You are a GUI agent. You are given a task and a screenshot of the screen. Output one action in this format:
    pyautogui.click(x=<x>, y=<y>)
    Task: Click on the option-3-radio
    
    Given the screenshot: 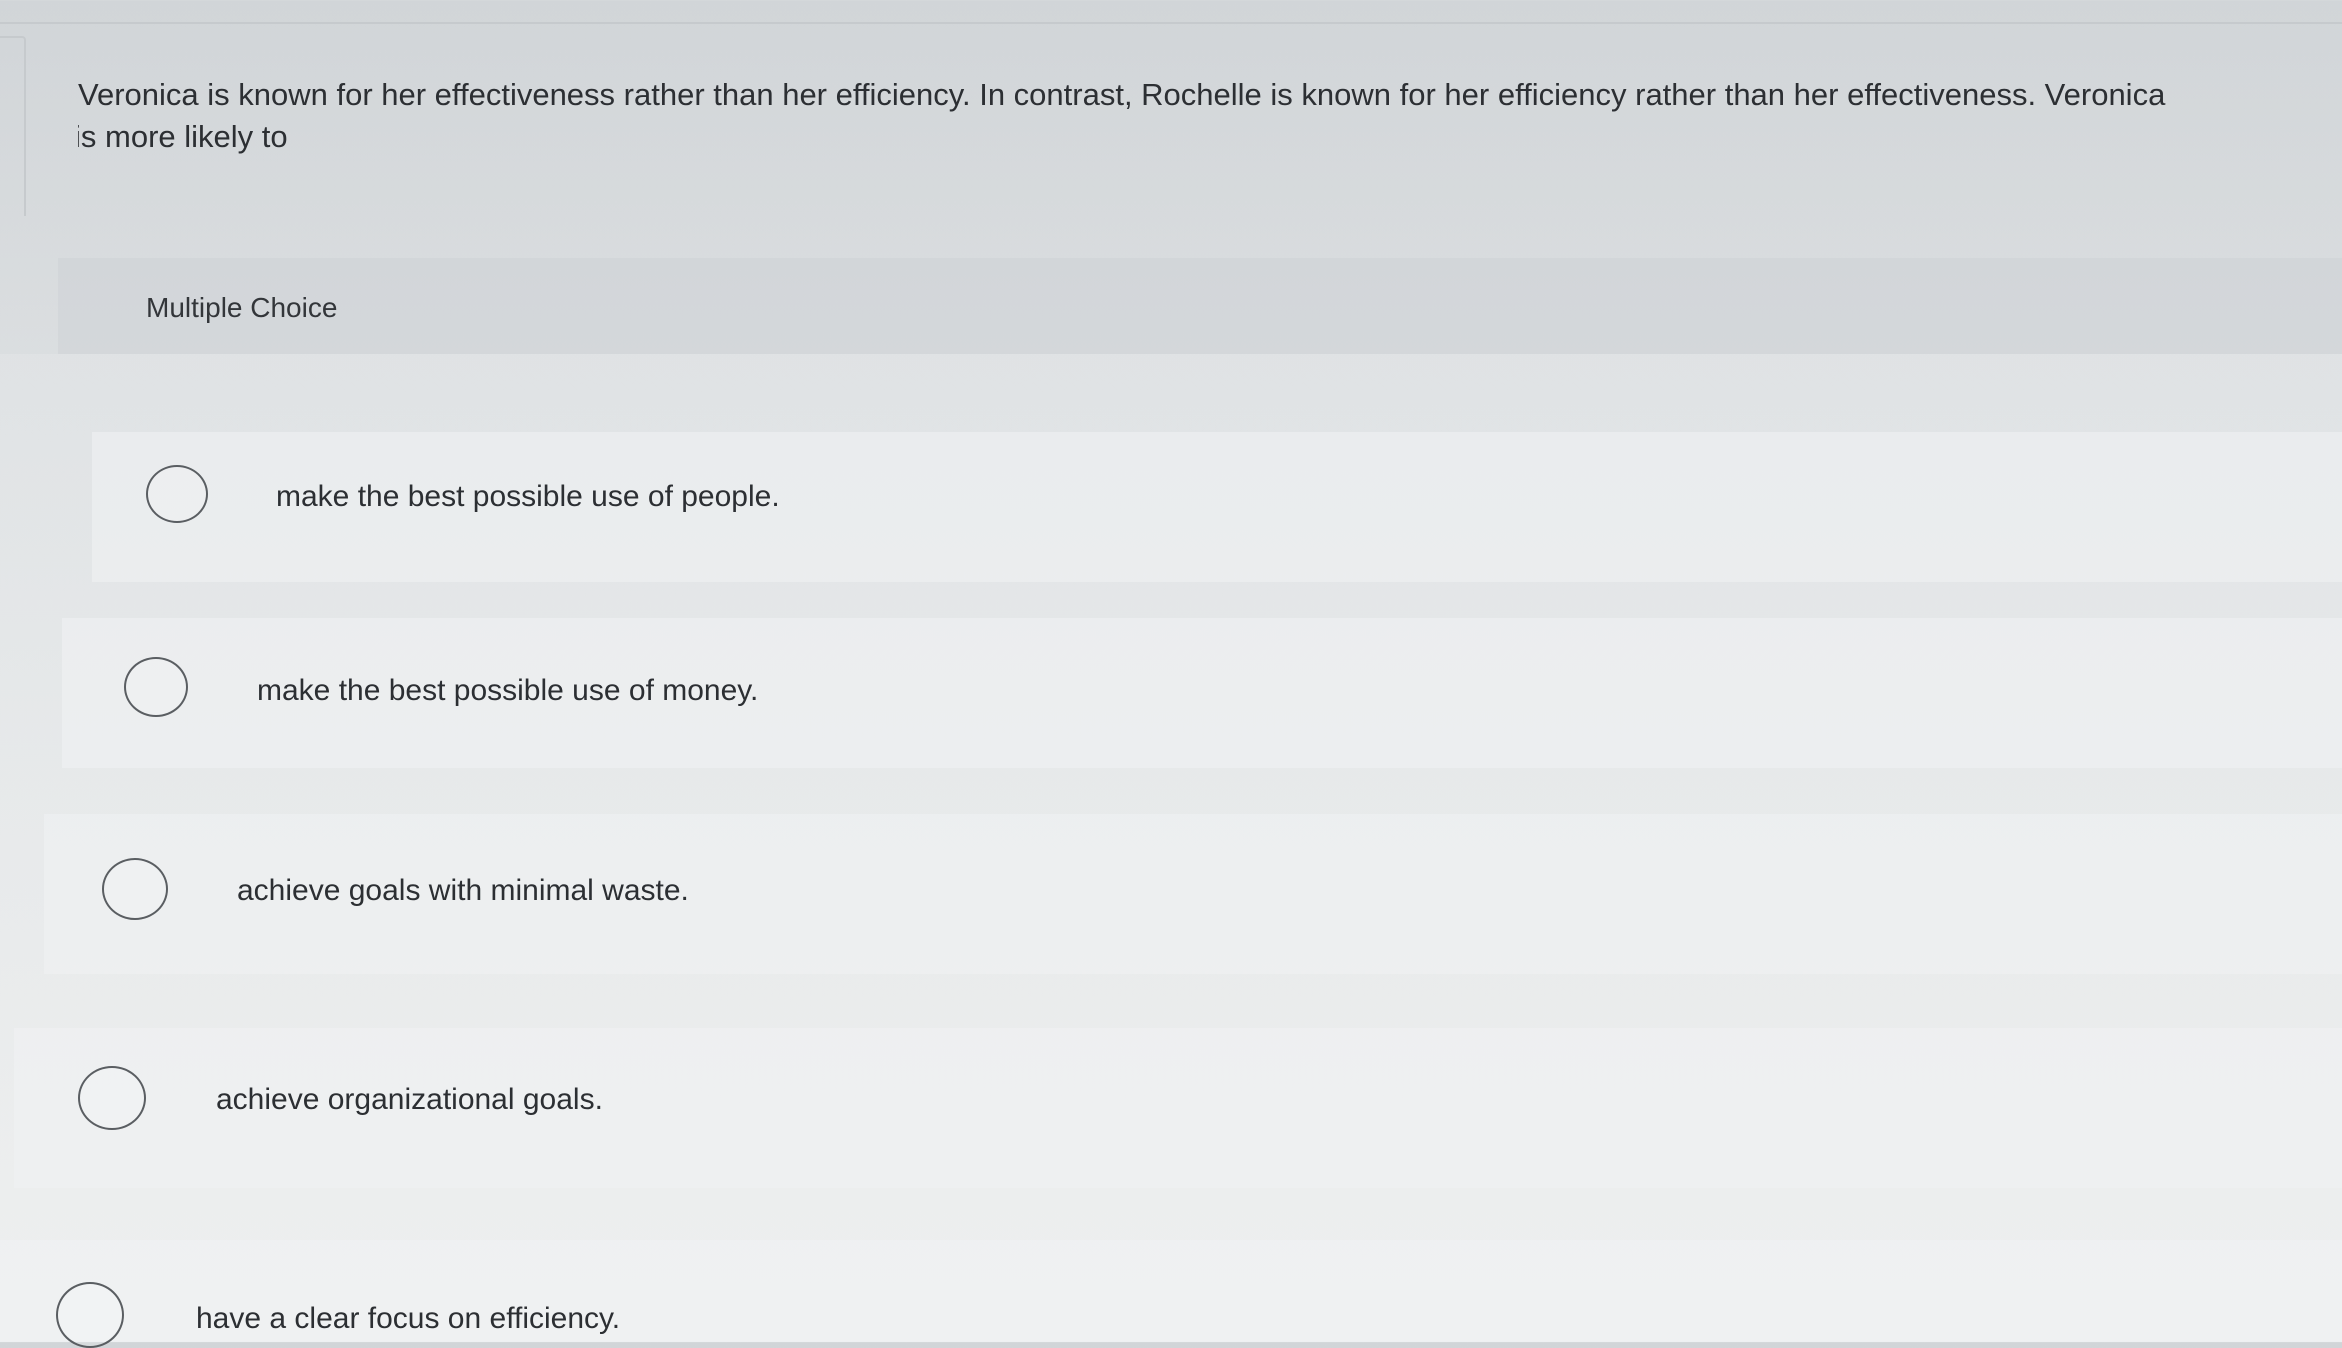 What is the action you would take?
    pyautogui.click(x=135, y=889)
    